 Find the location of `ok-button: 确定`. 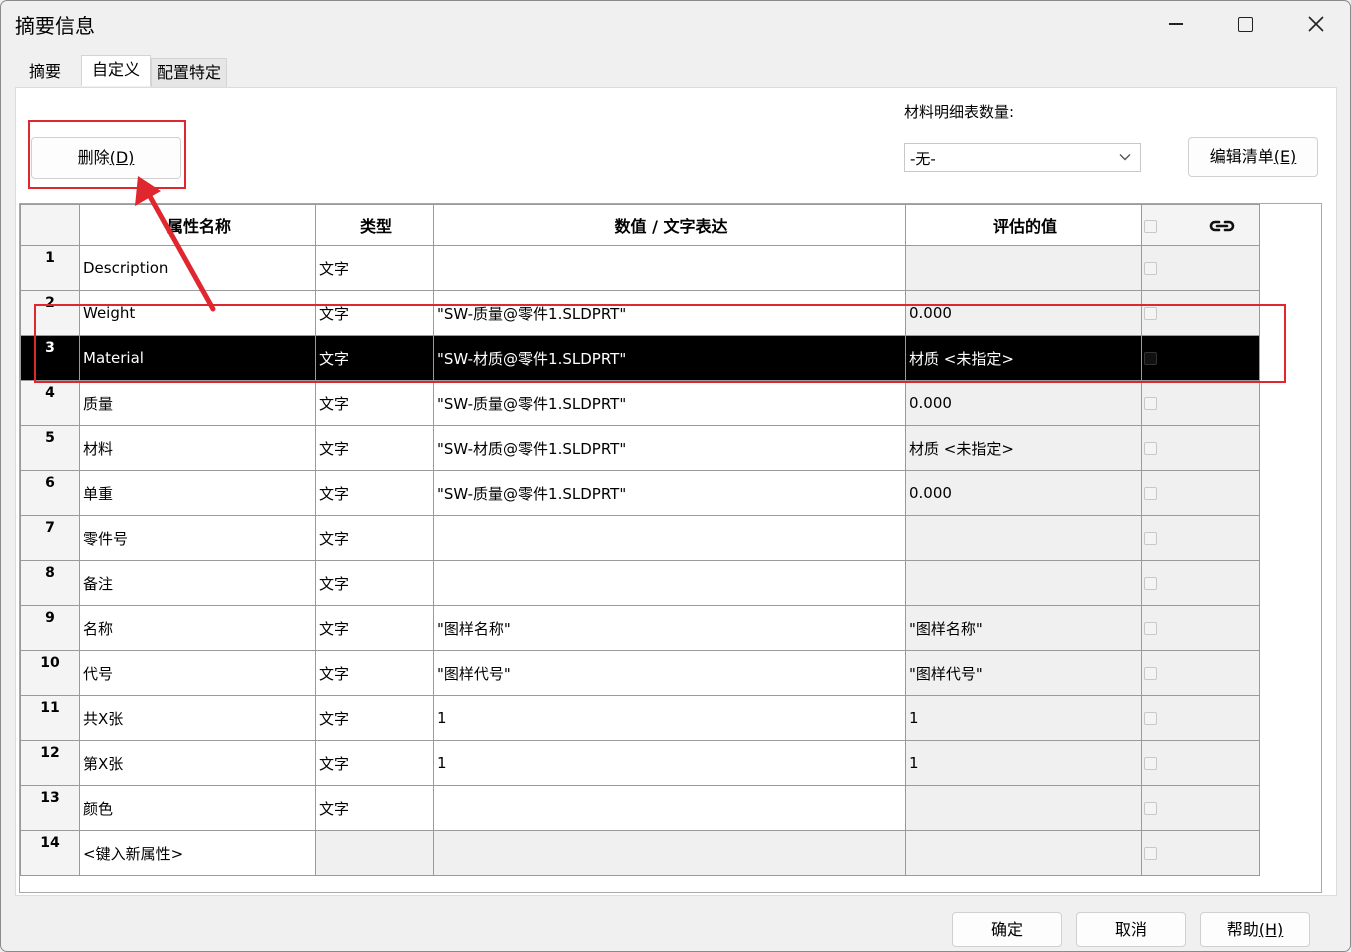

ok-button: 确定 is located at coordinates (1007, 929).